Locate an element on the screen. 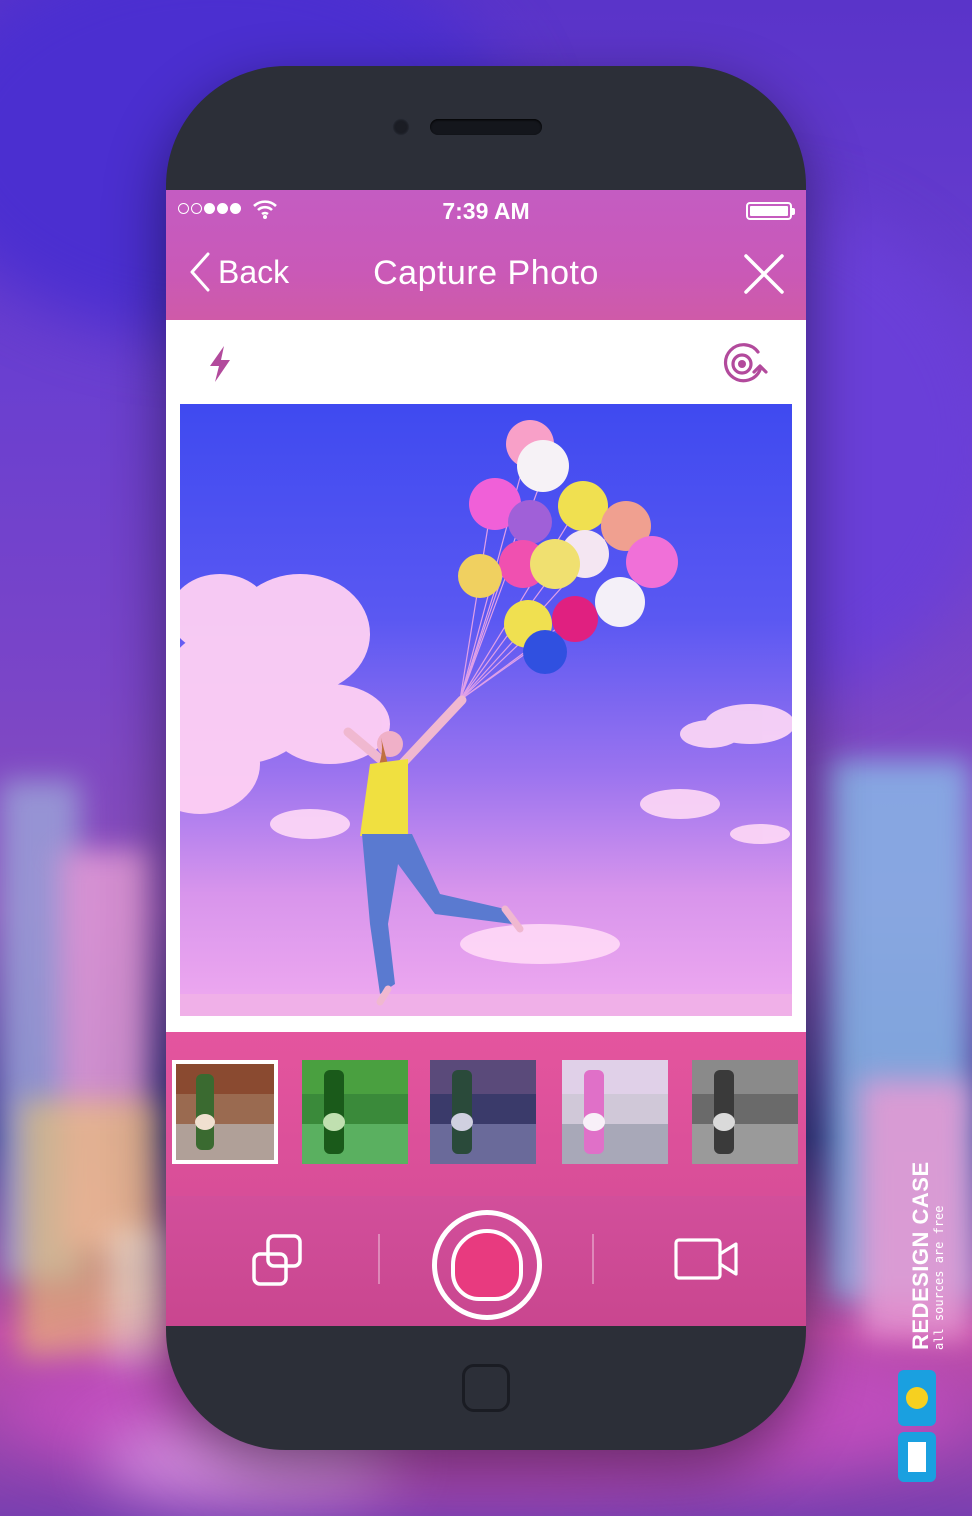  capture-bar is located at coordinates (486, 1261).